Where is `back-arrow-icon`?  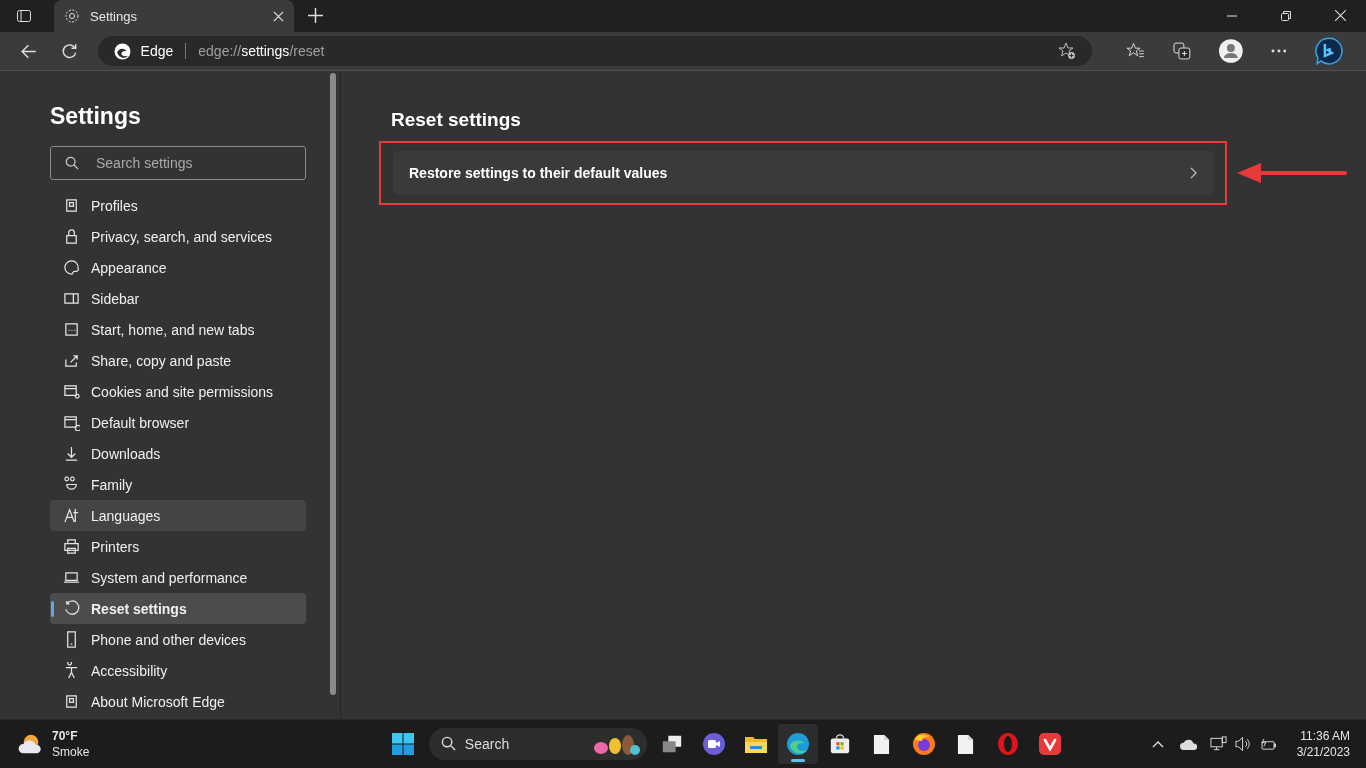 back-arrow-icon is located at coordinates (28, 51).